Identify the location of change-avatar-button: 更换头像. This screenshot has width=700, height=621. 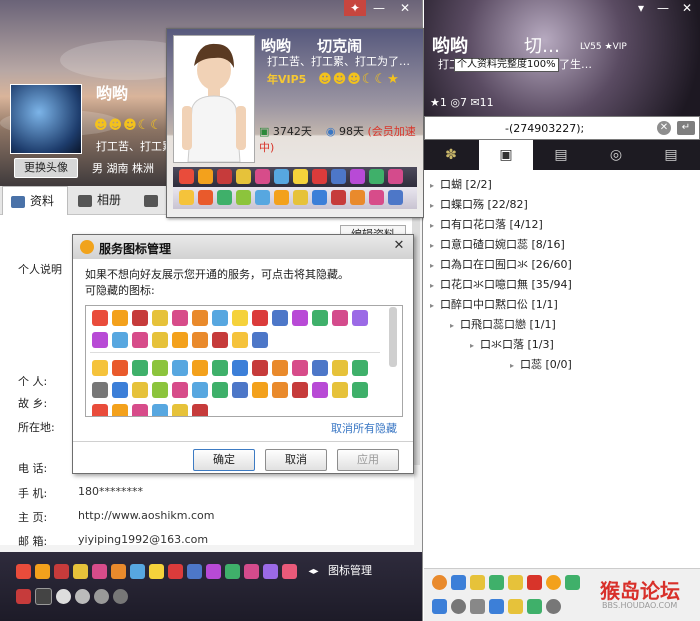
(46, 168).